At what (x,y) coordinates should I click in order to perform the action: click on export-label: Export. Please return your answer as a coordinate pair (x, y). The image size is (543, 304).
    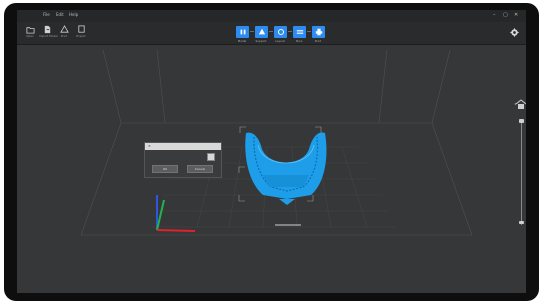
    Looking at the image, I should click on (81, 36).